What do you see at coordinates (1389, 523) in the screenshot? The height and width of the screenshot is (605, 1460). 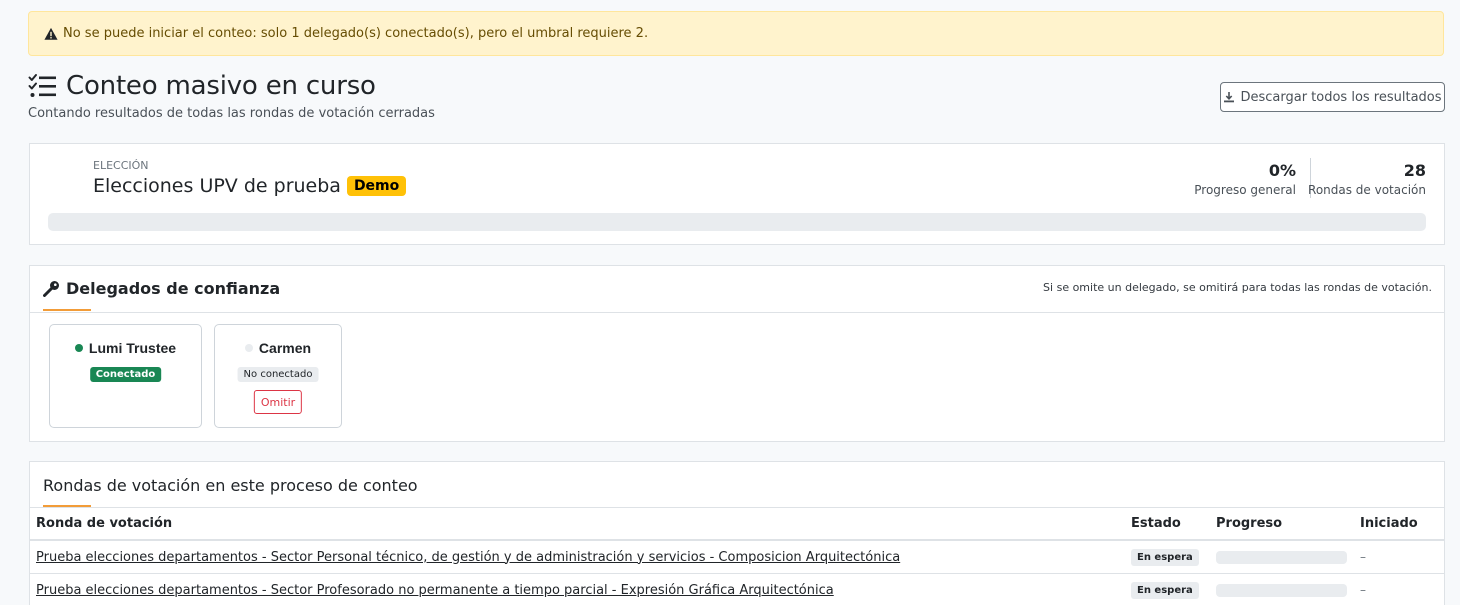 I see `column-header-started: Iniciado` at bounding box center [1389, 523].